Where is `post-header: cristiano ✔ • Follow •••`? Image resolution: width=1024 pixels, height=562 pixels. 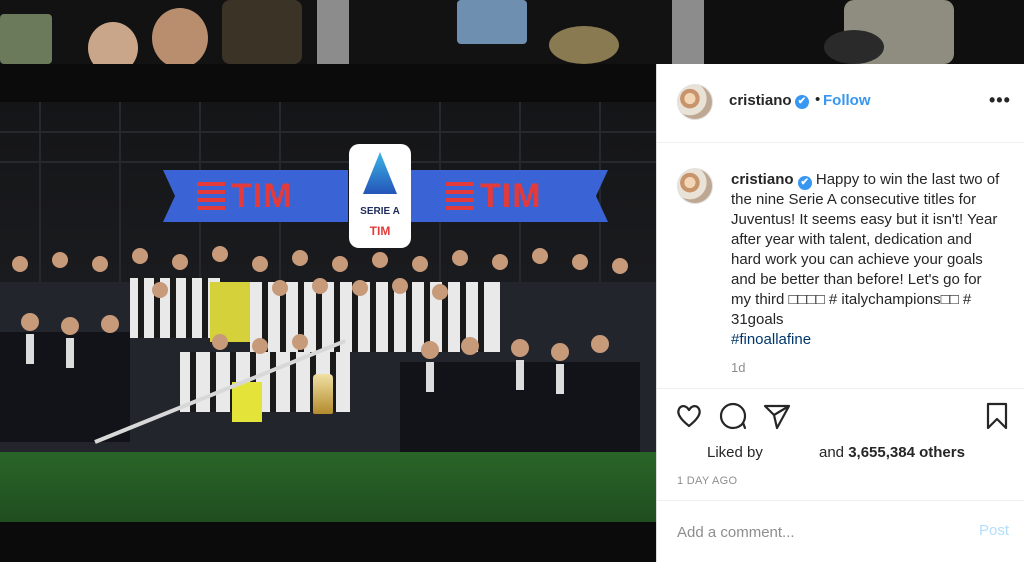 post-header: cristiano ✔ • Follow ••• is located at coordinates (840, 103).